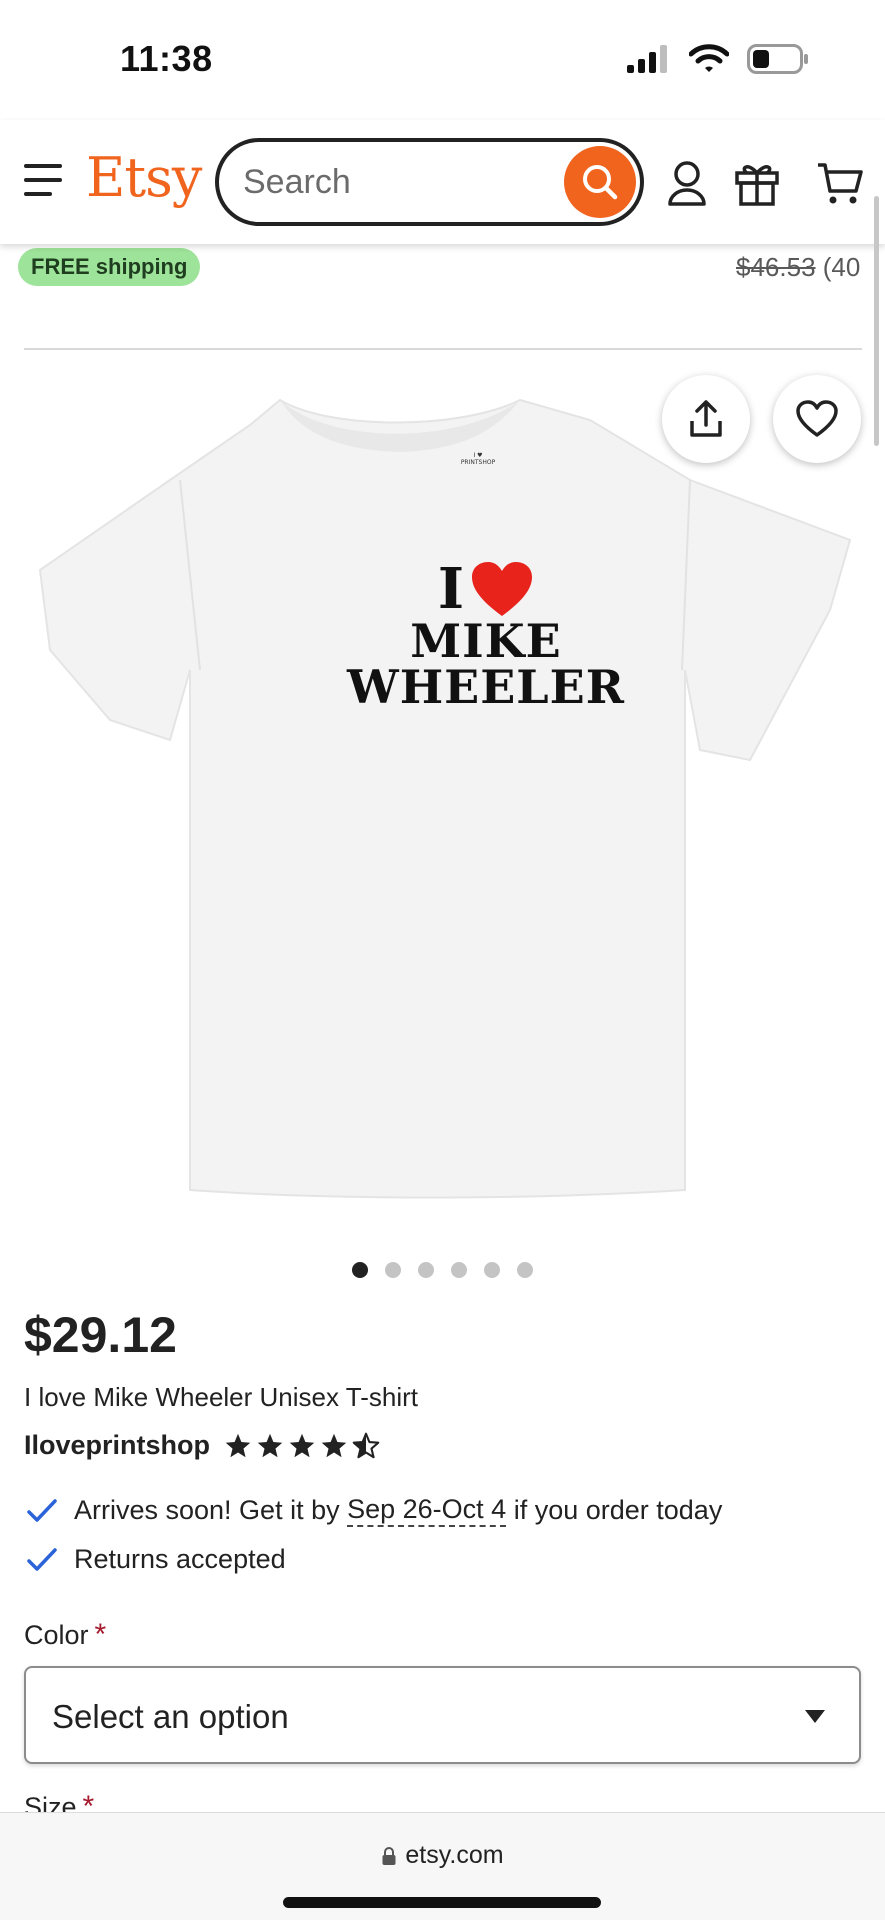 The height and width of the screenshot is (1920, 885). Describe the element at coordinates (442, 60) in the screenshot. I see `status-bar: 11:38` at that location.